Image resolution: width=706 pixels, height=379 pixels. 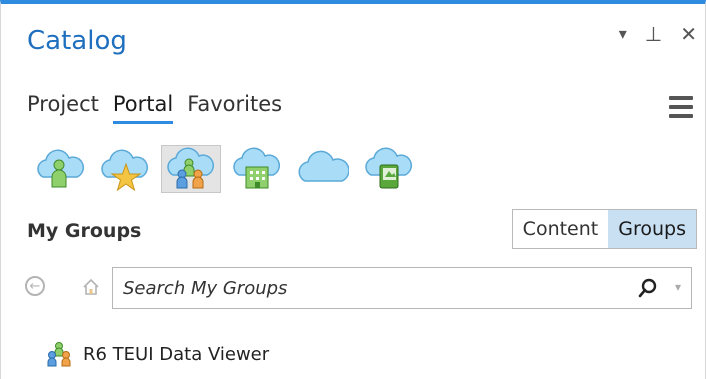 I want to click on my-favorites-icon, so click(x=125, y=170).